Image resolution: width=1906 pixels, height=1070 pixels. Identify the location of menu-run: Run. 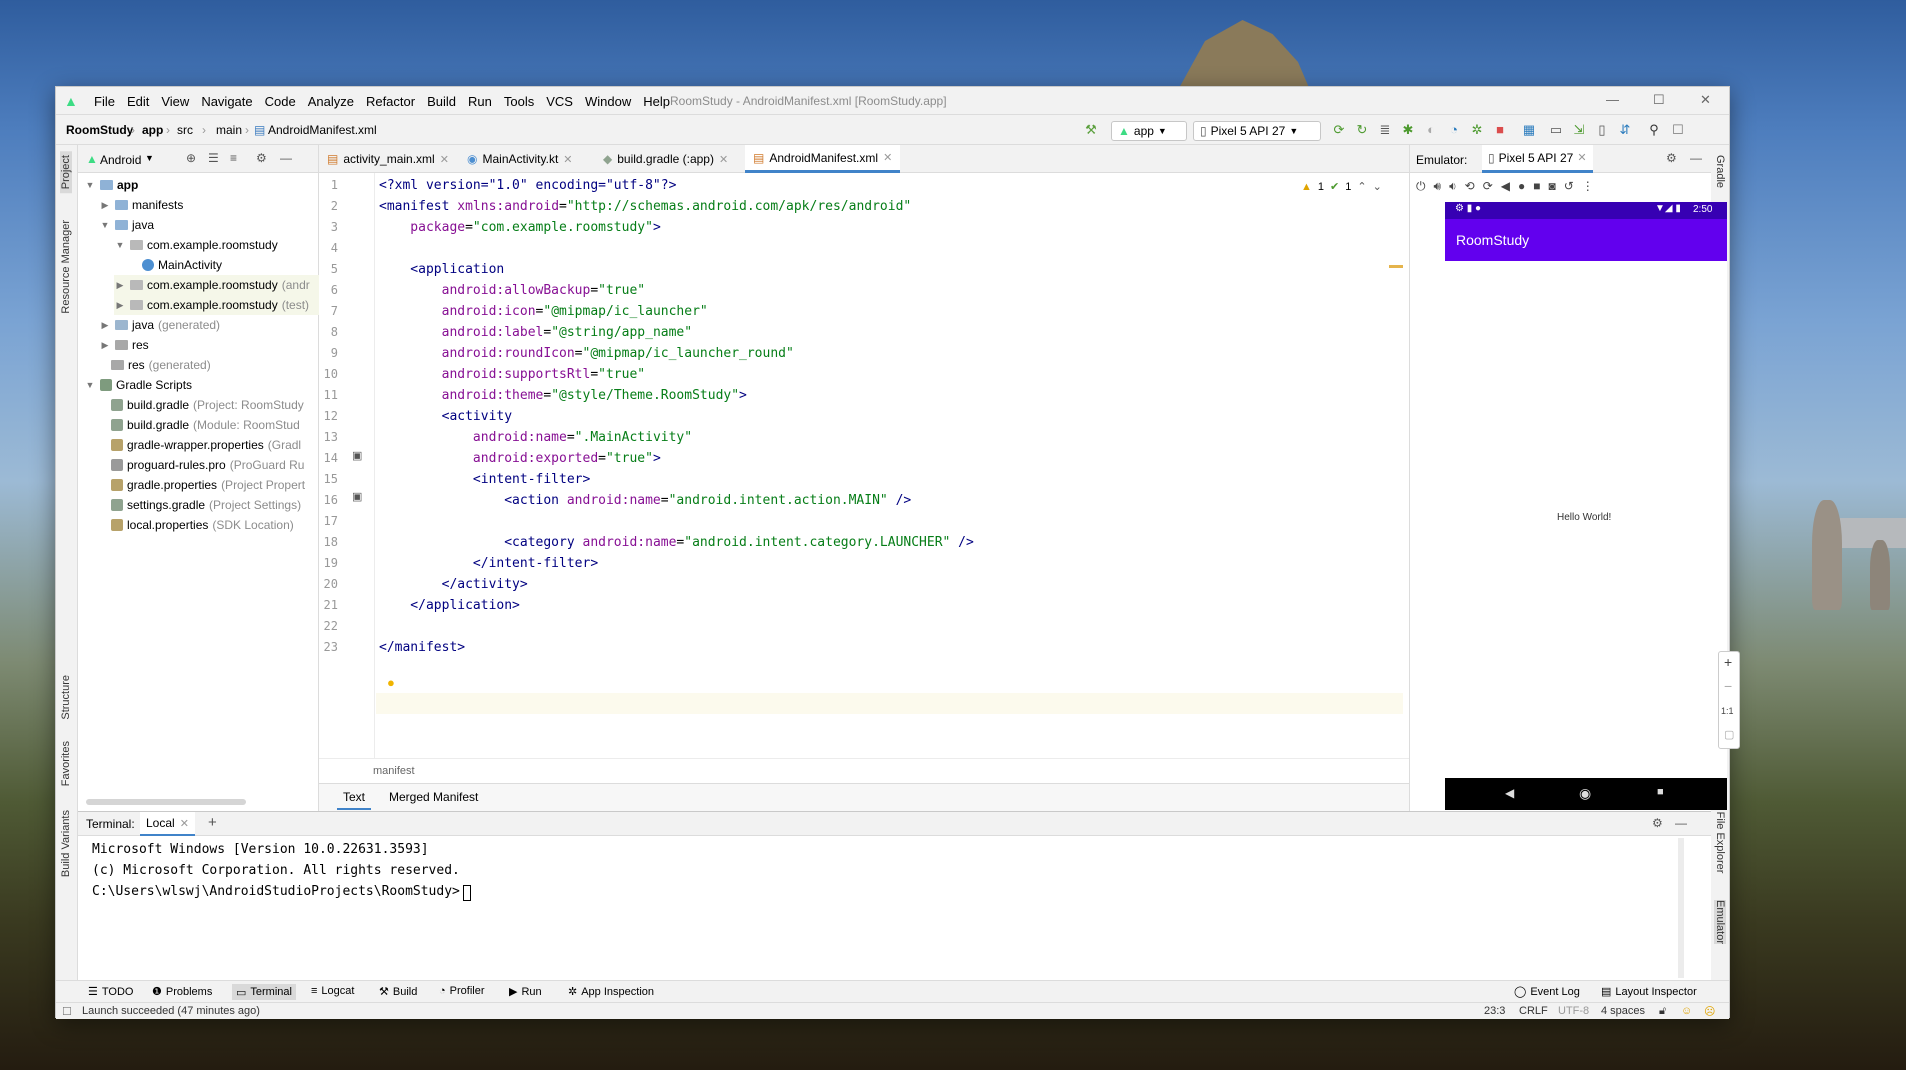
(480, 101).